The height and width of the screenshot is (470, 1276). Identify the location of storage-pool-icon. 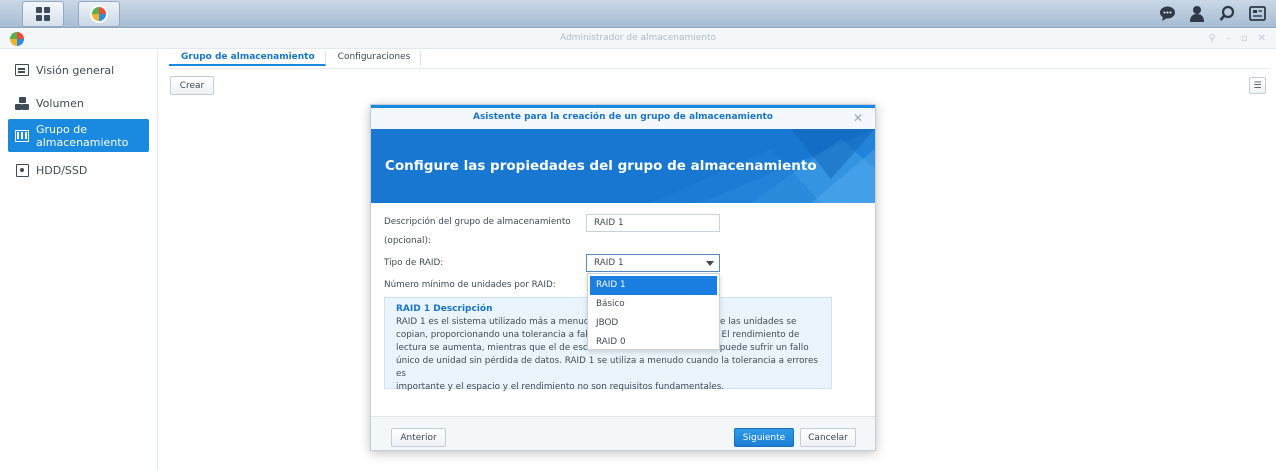
(22, 136).